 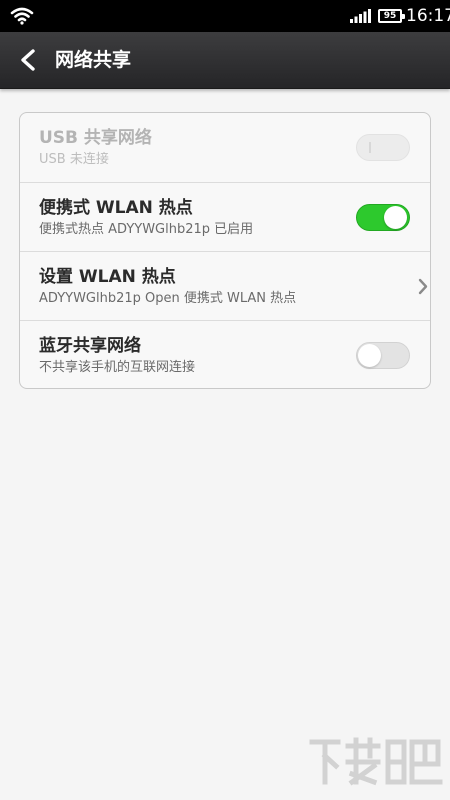 What do you see at coordinates (168, 298) in the screenshot?
I see `wlan-hotspot-settings-detail: ADYYWGlhb21p Open 便携式 WLAN 热点` at bounding box center [168, 298].